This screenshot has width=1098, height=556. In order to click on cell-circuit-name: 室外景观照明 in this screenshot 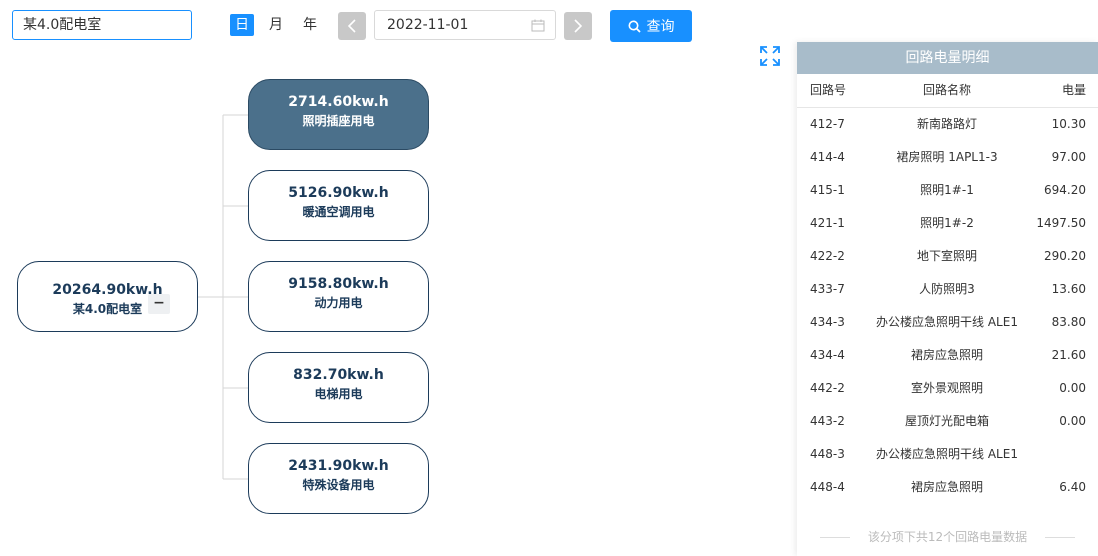, I will do `click(946, 388)`.